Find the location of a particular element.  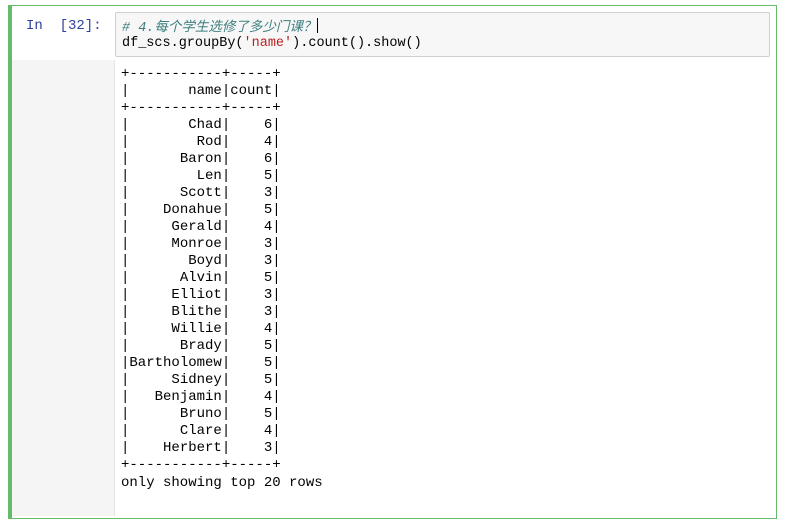

table-row: | Herbert| 3| is located at coordinates (201, 448).